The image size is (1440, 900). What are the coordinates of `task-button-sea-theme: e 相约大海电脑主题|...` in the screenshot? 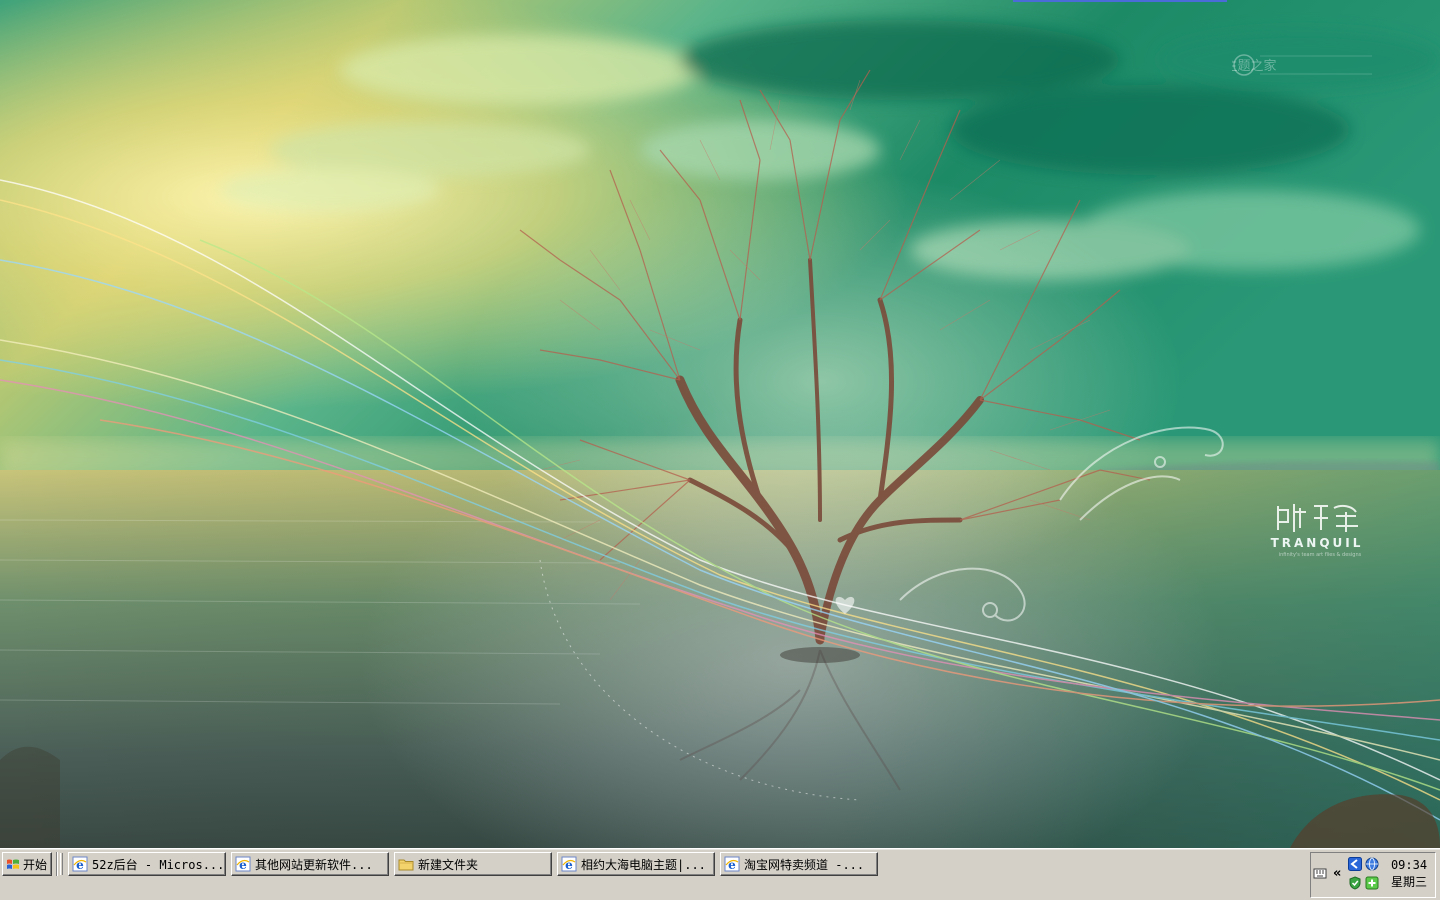 It's located at (636, 864).